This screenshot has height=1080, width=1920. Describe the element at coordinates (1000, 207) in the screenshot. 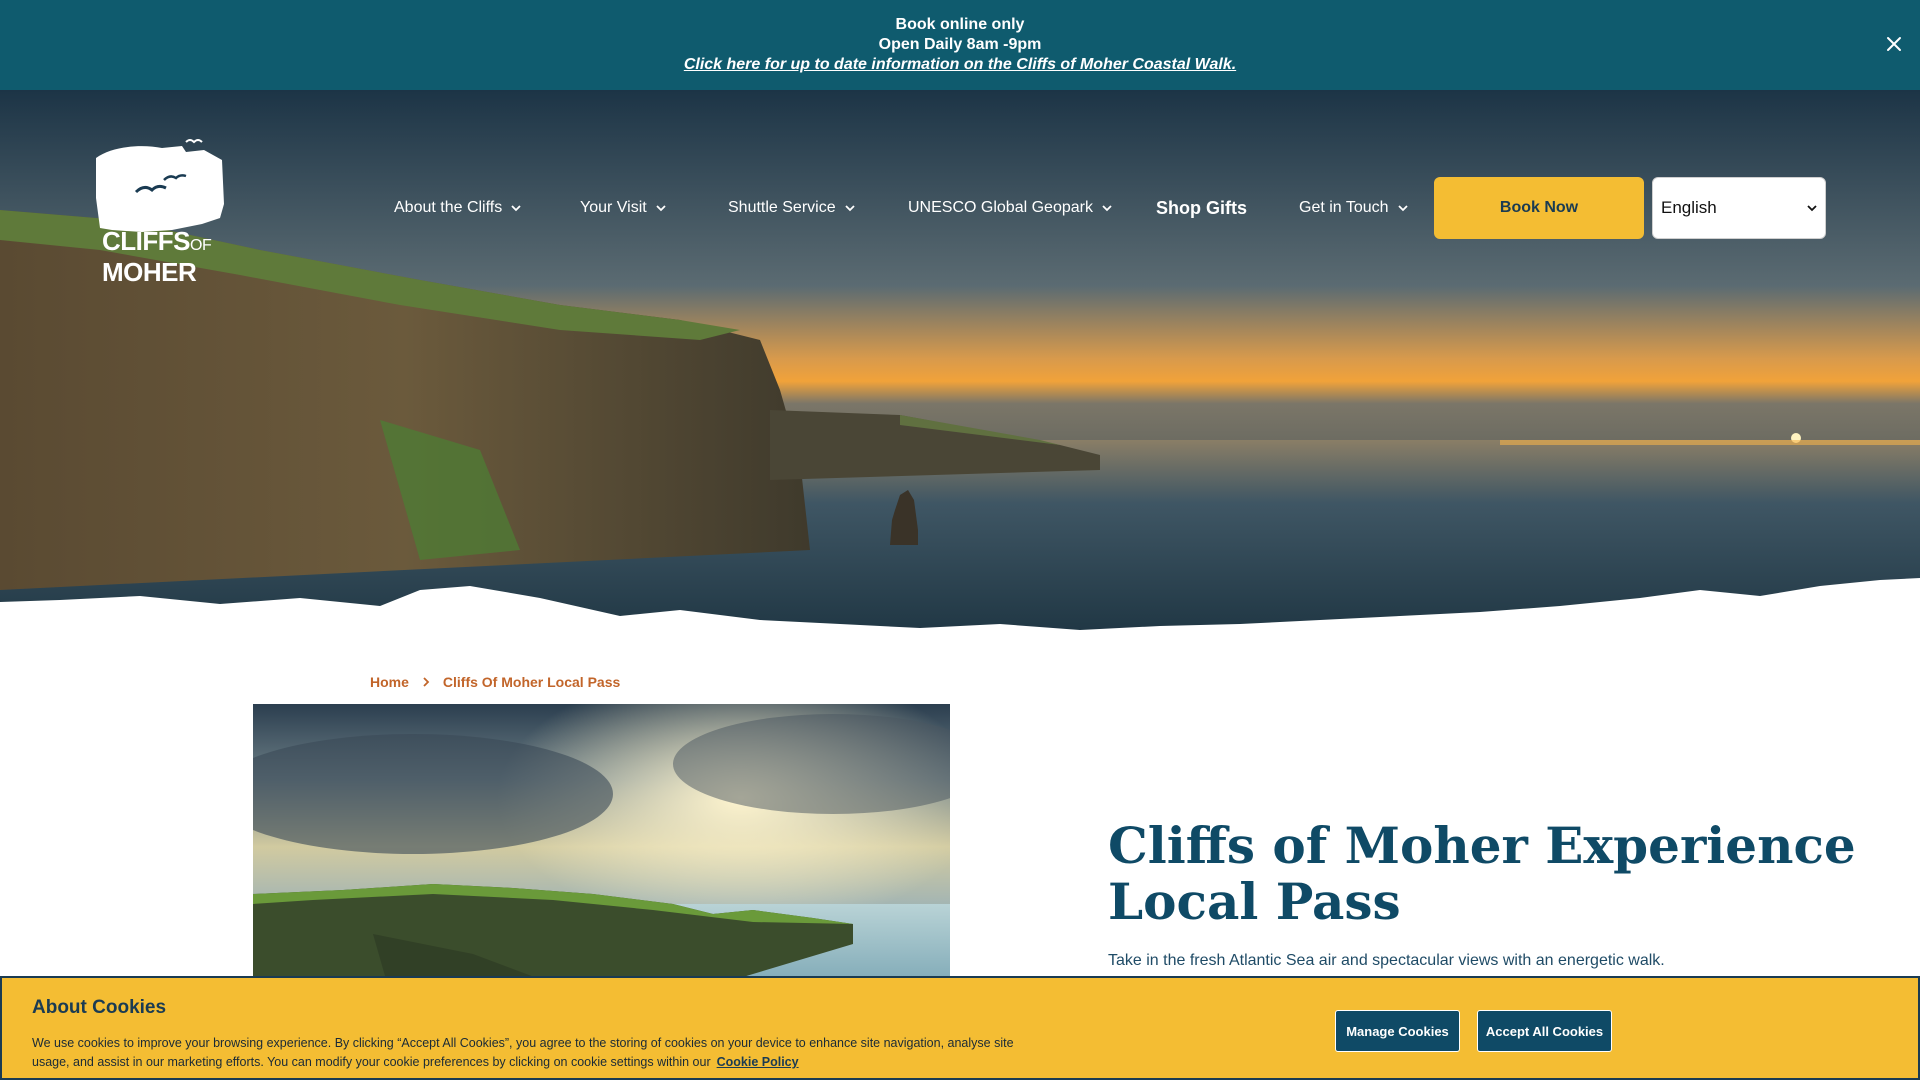

I see `nav-label: UNESCO Global Geopark` at that location.